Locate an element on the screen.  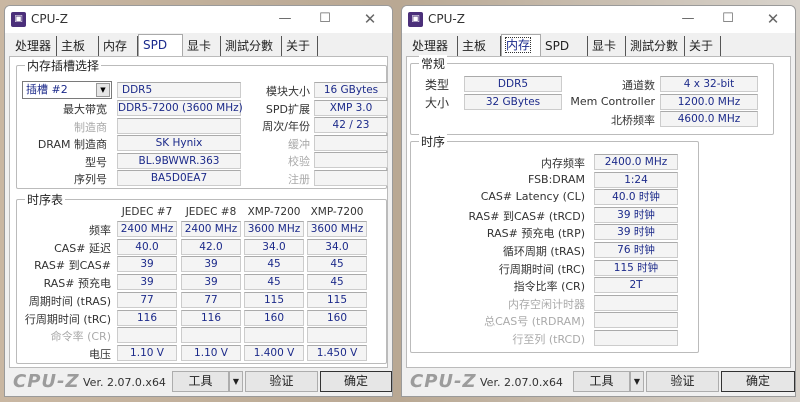
tab-label: 測試分數 is located at coordinates (249, 46).